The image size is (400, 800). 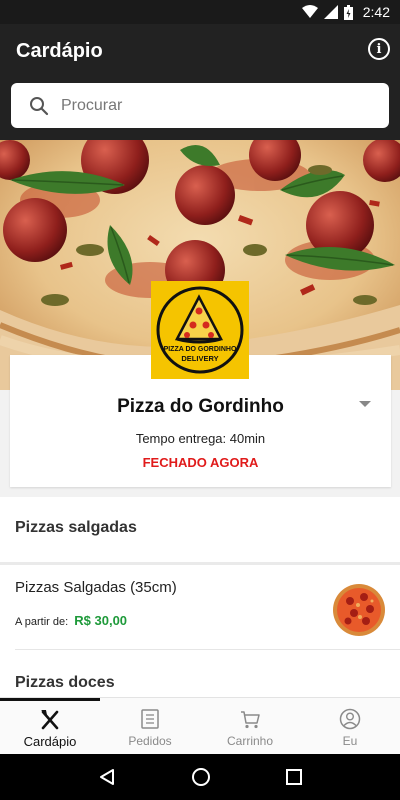 I want to click on expand-arrow-icon, so click(x=365, y=404).